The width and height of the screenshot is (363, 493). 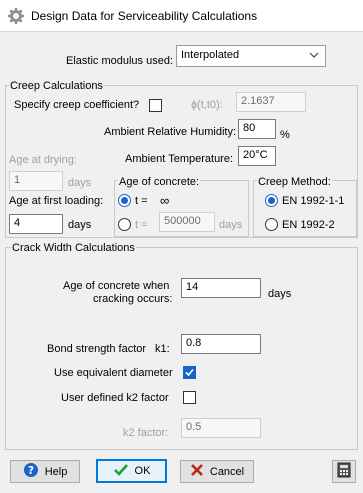 What do you see at coordinates (159, 182) in the screenshot?
I see `age-of-concrete-title: Age of concrete:` at bounding box center [159, 182].